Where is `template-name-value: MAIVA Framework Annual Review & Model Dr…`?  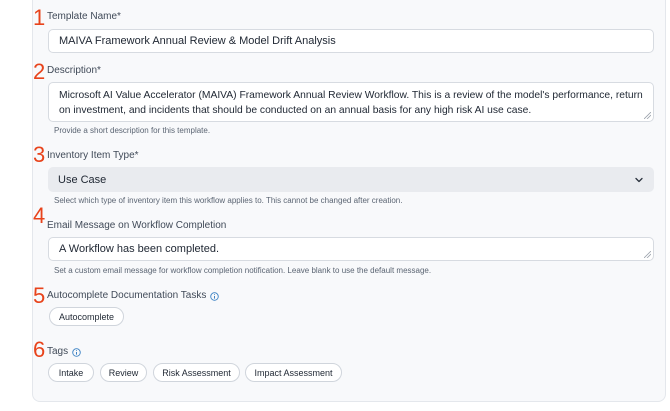
template-name-value: MAIVA Framework Annual Review & Model Dr… is located at coordinates (197, 41).